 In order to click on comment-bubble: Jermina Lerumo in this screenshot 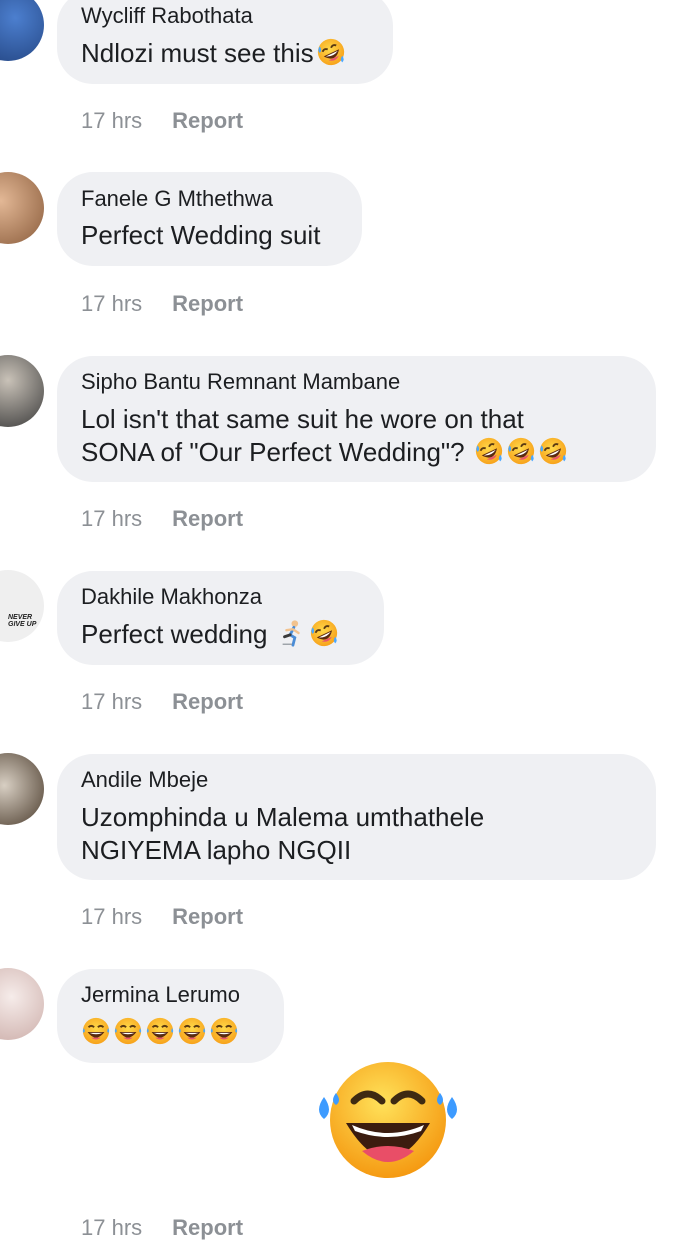, I will do `click(170, 1016)`.